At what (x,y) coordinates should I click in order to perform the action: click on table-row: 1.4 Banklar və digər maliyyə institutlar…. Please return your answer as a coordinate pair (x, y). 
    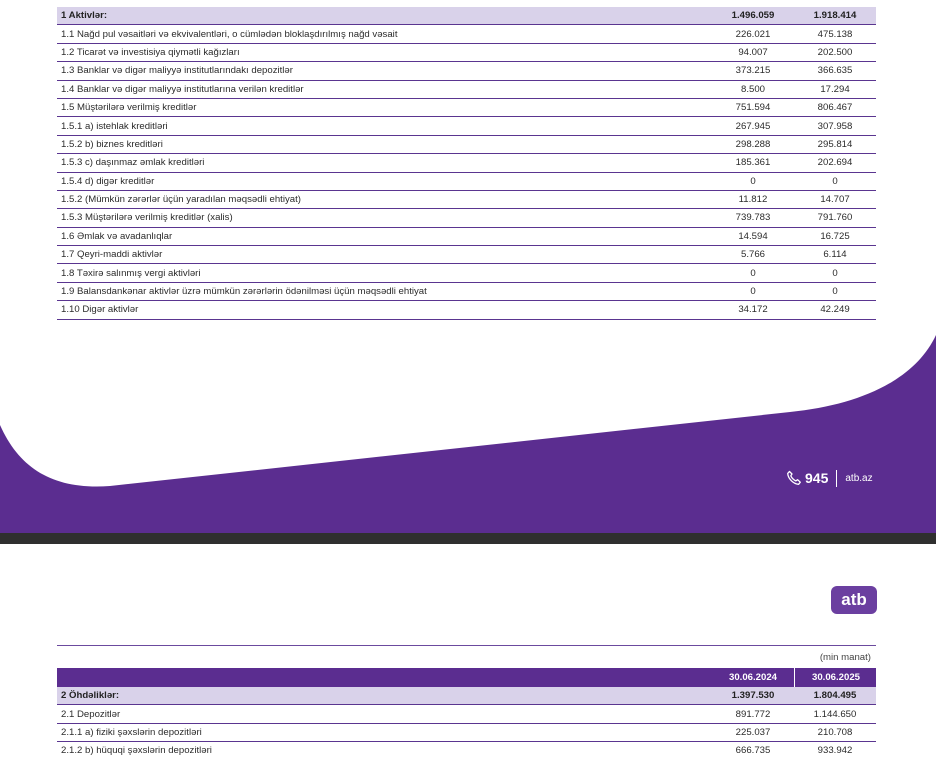
    Looking at the image, I should click on (466, 89).